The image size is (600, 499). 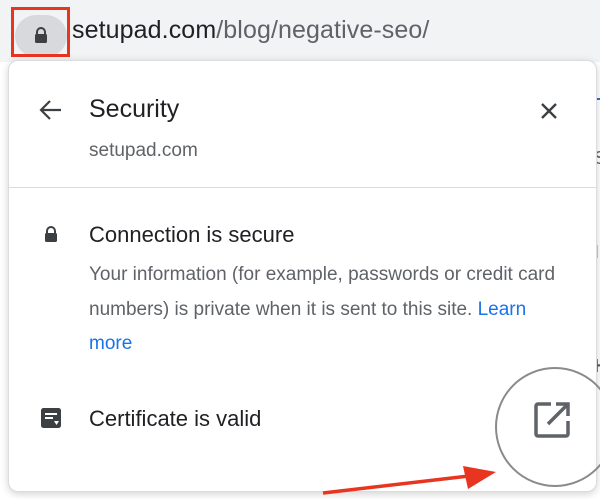 I want to click on annotation-arrow, so click(x=409, y=480).